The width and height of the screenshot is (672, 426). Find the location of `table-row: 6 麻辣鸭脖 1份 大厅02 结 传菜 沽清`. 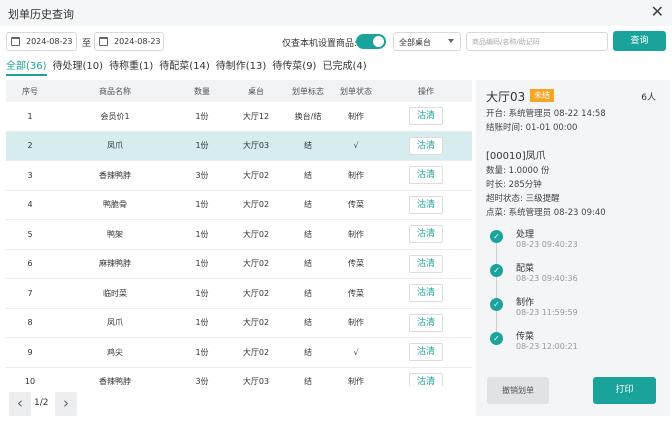

table-row: 6 麻辣鸭脖 1份 大厅02 结 传菜 沽清 is located at coordinates (239, 264).